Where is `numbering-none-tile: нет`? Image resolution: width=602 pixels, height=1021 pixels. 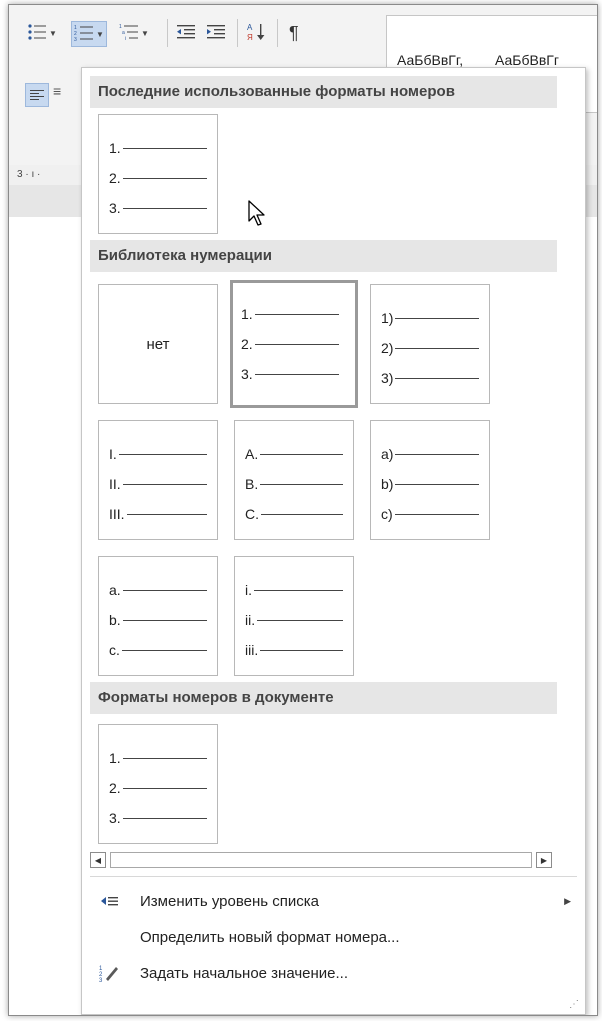
numbering-none-tile: нет is located at coordinates (158, 344).